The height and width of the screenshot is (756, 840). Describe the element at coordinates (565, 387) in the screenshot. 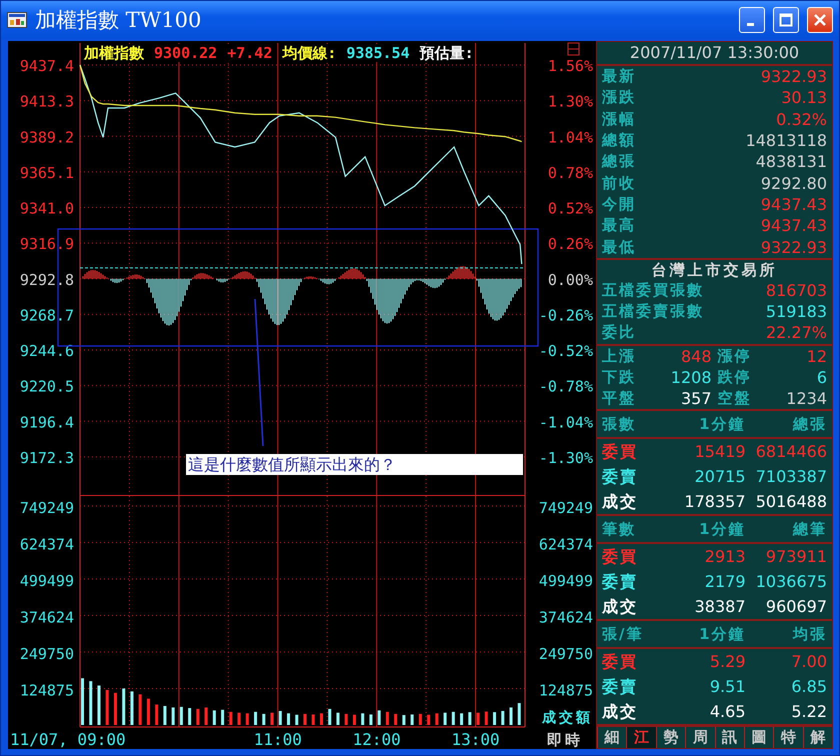

I see `percent-axis-label: -0.78%` at that location.